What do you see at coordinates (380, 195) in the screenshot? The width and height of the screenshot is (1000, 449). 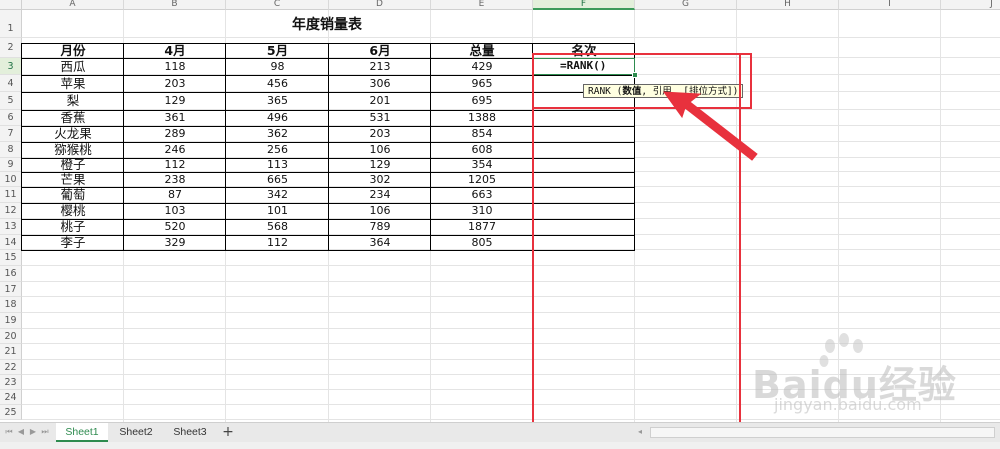 I see `value-cell: 234` at bounding box center [380, 195].